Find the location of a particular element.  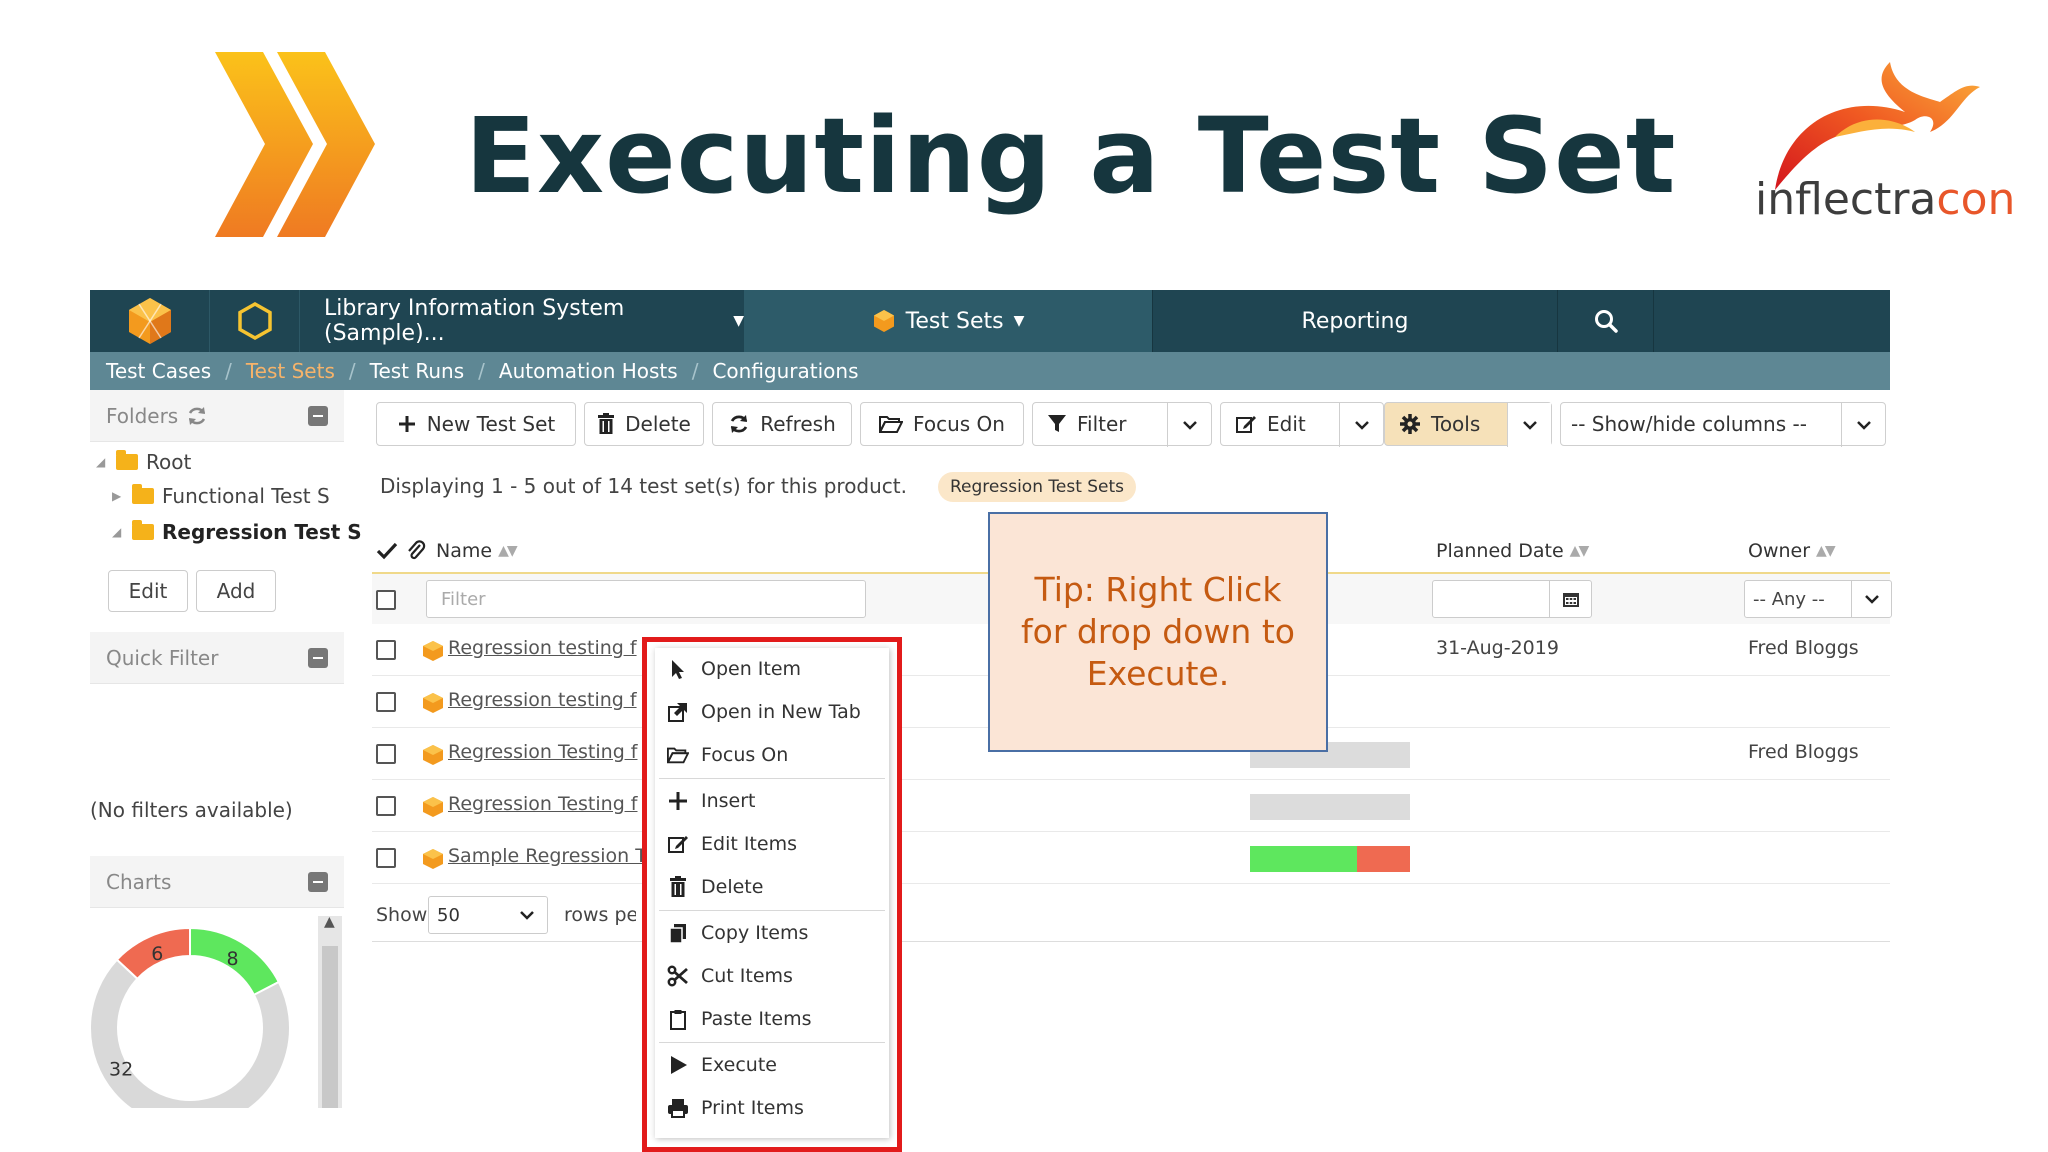

new-test-set-label: New Test Set is located at coordinates (491, 424).